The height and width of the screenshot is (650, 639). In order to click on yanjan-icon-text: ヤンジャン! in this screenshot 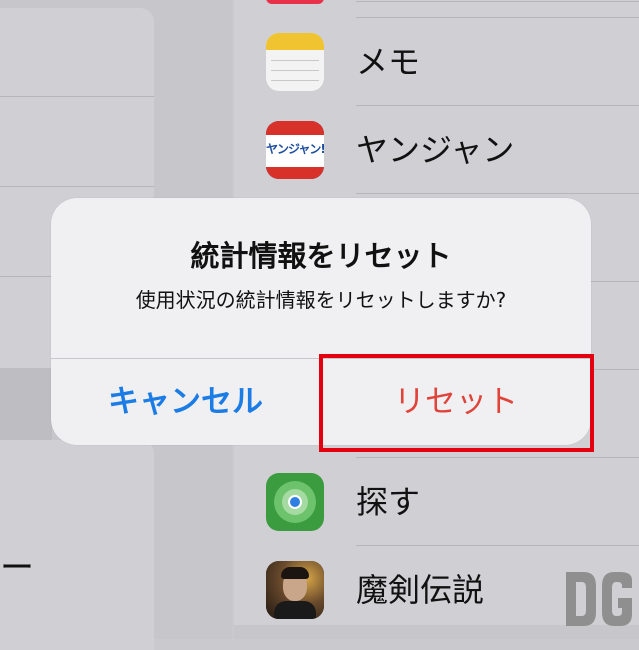, I will do `click(295, 149)`.